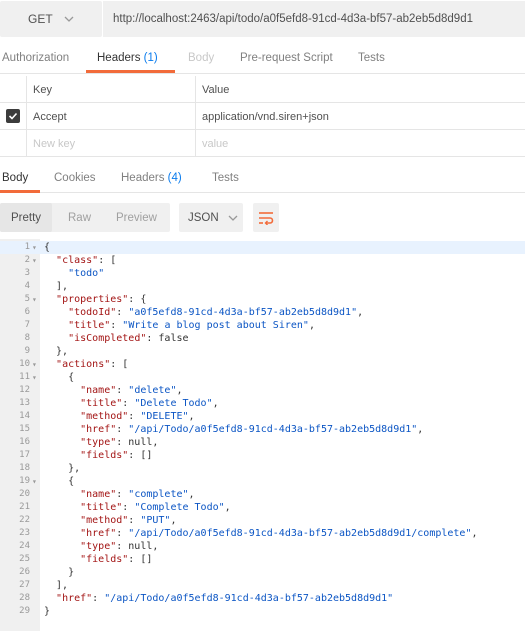 Image resolution: width=525 pixels, height=631 pixels. Describe the element at coordinates (27, 325) in the screenshot. I see `line-number: 7` at that location.